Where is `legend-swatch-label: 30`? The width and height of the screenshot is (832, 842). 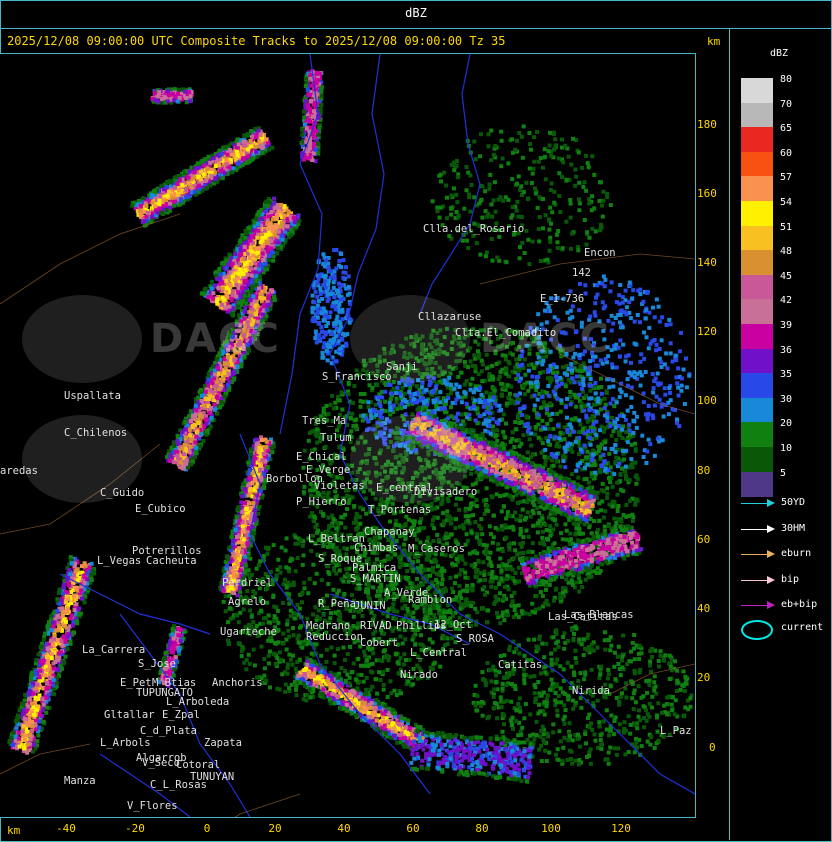
legend-swatch-label: 30 is located at coordinates (786, 399).